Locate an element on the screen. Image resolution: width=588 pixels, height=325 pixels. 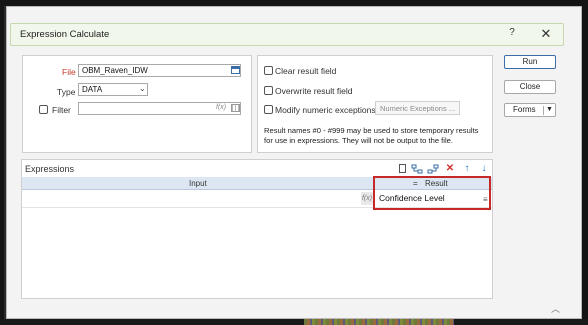
modify-numeric-label: Modify numeric exceptions is located at coordinates (325, 110).